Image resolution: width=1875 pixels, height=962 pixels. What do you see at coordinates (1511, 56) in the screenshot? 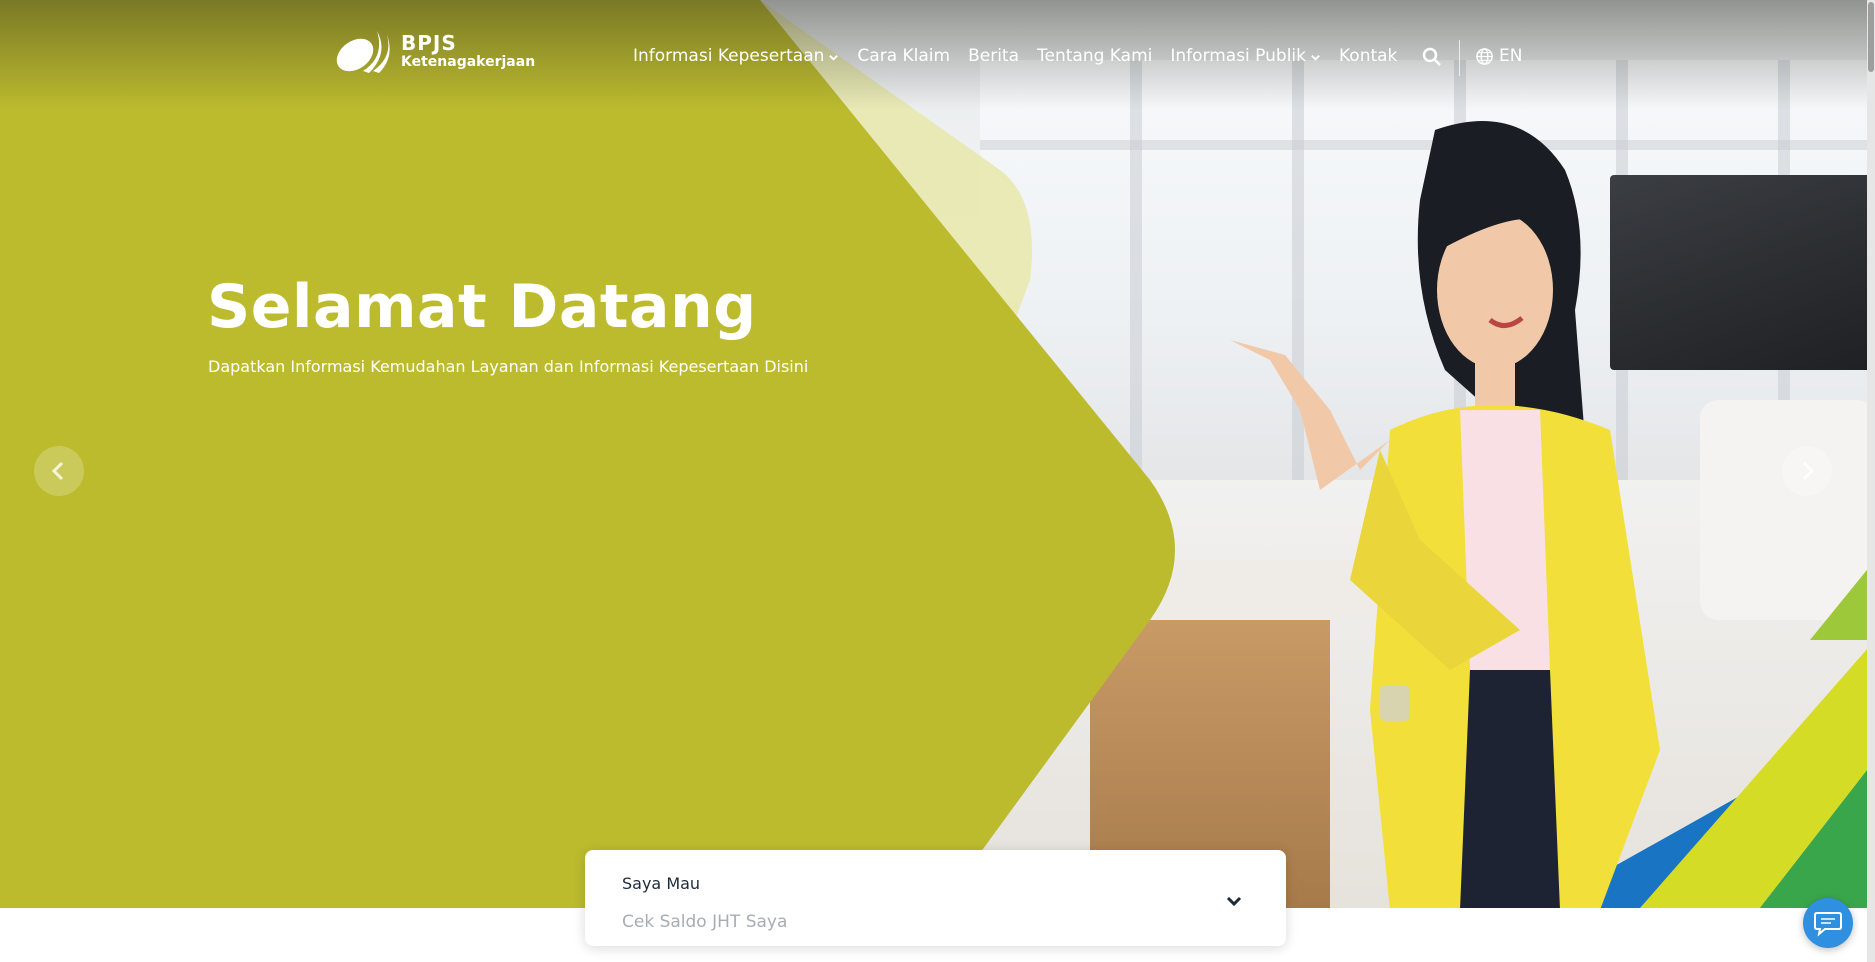
I see `language-label: EN` at bounding box center [1511, 56].